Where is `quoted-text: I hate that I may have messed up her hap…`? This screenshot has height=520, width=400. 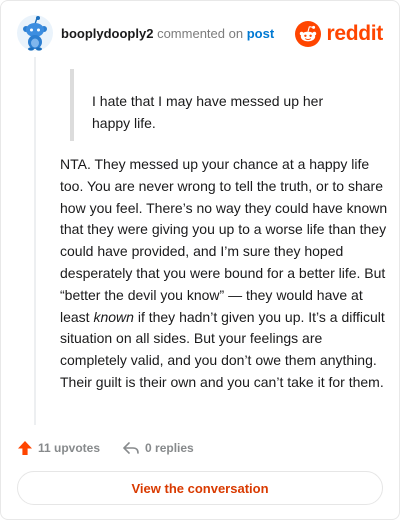 quoted-text: I hate that I may have messed up her hap… is located at coordinates (205, 105).